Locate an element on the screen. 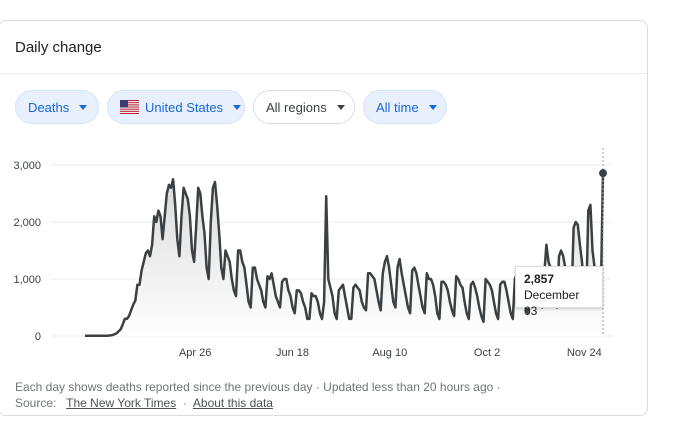  chart-tooltip: 2,857 December 03 is located at coordinates (559, 292).